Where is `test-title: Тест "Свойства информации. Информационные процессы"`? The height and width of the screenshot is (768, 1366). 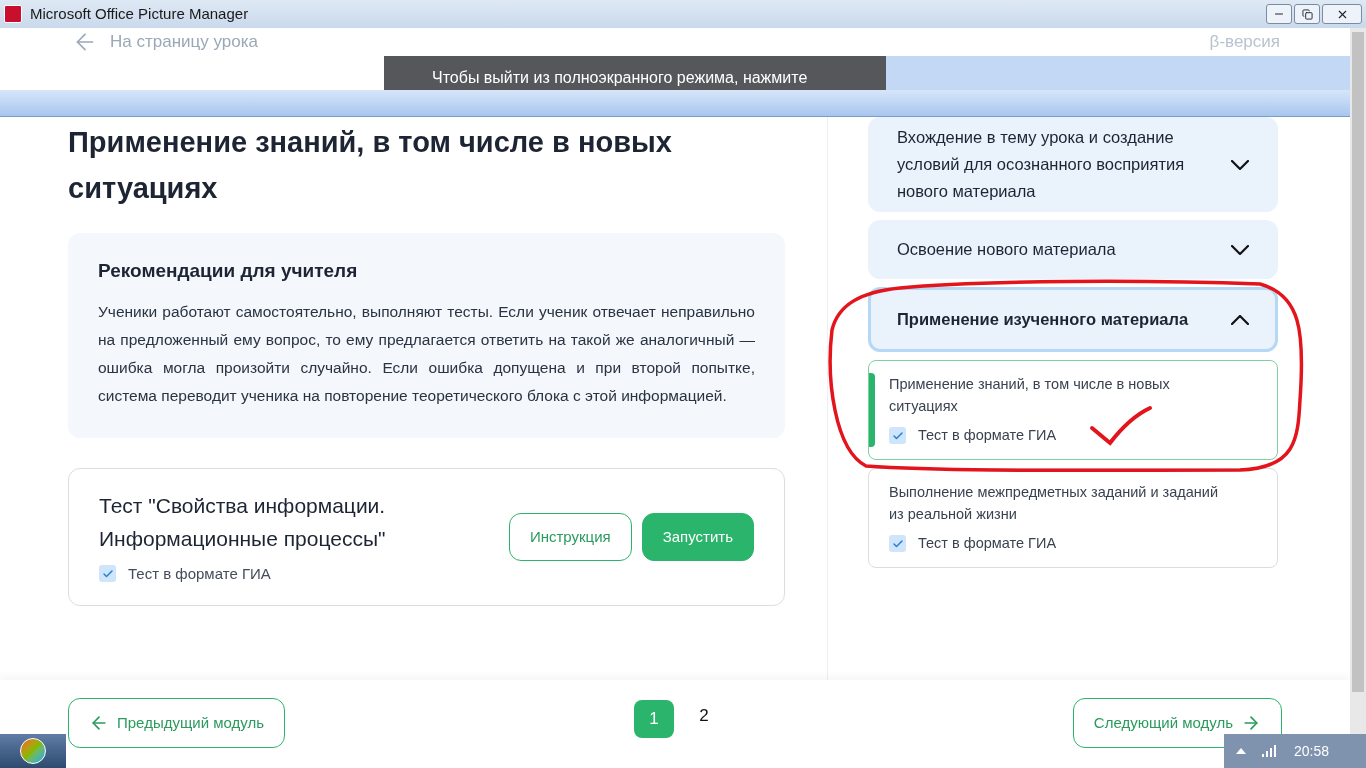
test-title: Тест "Свойства информации. Информационные процессы" is located at coordinates (243, 522).